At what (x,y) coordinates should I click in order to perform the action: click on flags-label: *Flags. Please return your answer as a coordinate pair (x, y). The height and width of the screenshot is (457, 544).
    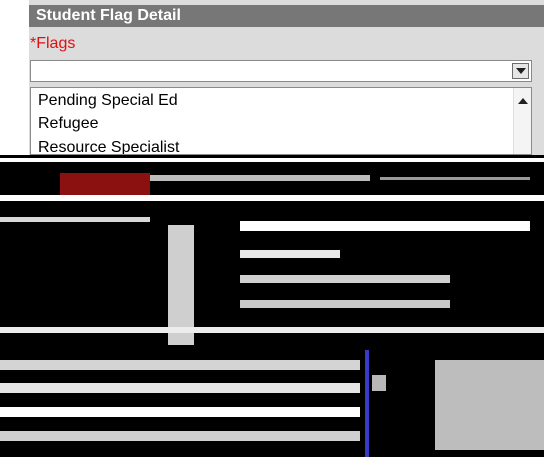
    Looking at the image, I should click on (53, 43).